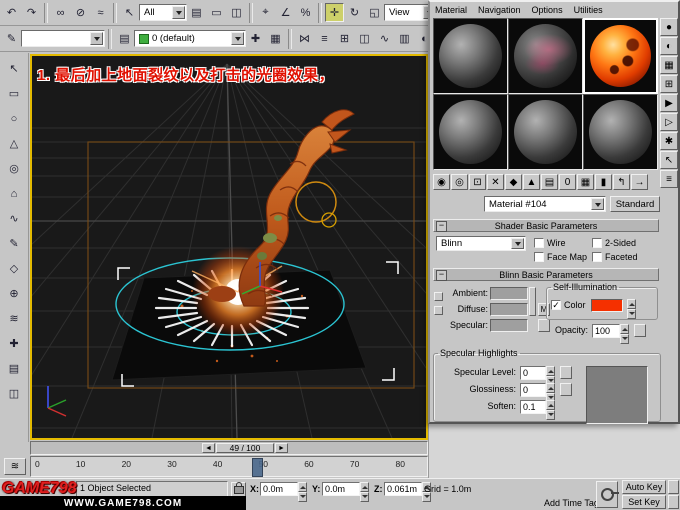 This screenshot has width=680, height=510. Describe the element at coordinates (481, 243) in the screenshot. I see `shader-type-dropdown: Blinn` at that location.